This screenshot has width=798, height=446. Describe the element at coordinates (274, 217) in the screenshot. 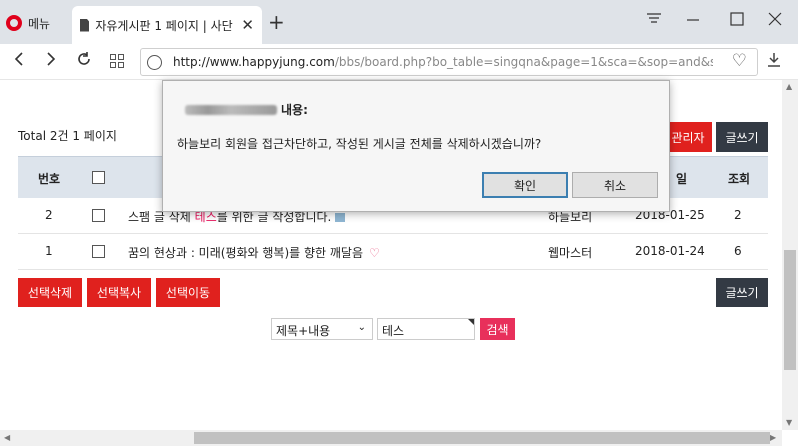

I see `title-text: 를 위한 글 작성합니다.` at that location.